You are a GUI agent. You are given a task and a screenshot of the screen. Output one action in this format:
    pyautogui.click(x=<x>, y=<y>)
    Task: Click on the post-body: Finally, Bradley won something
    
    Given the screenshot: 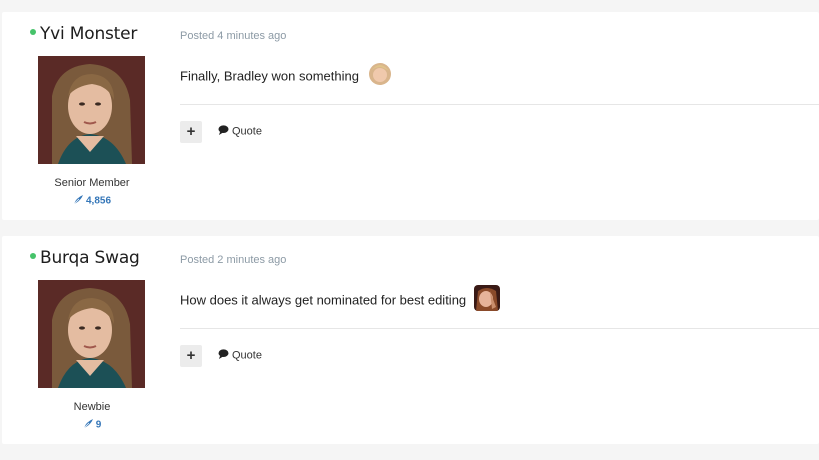 What is the action you would take?
    pyautogui.click(x=286, y=75)
    